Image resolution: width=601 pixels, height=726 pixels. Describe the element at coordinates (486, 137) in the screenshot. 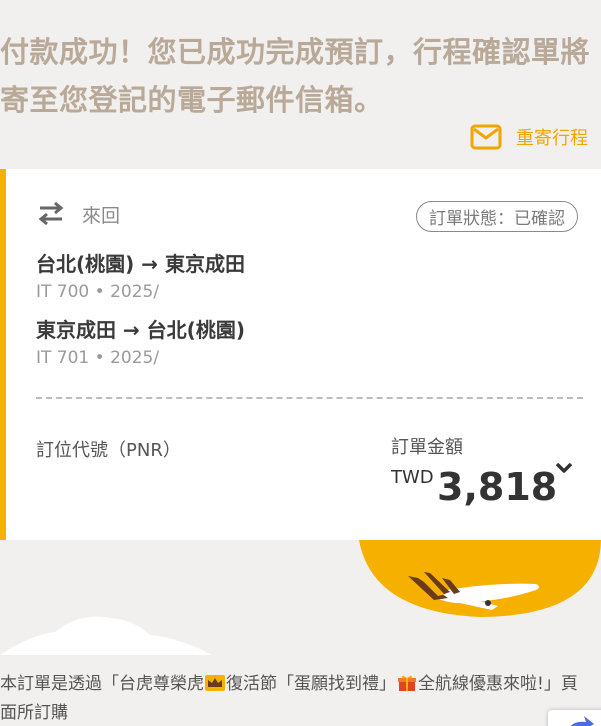

I see `mail-icon` at that location.